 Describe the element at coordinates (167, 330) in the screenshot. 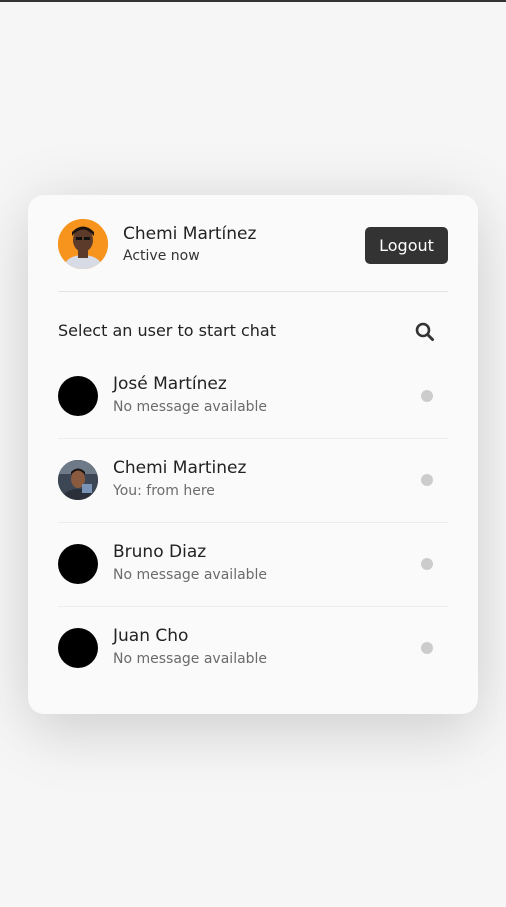

I see `search-prompt: Select an user to start chat` at that location.